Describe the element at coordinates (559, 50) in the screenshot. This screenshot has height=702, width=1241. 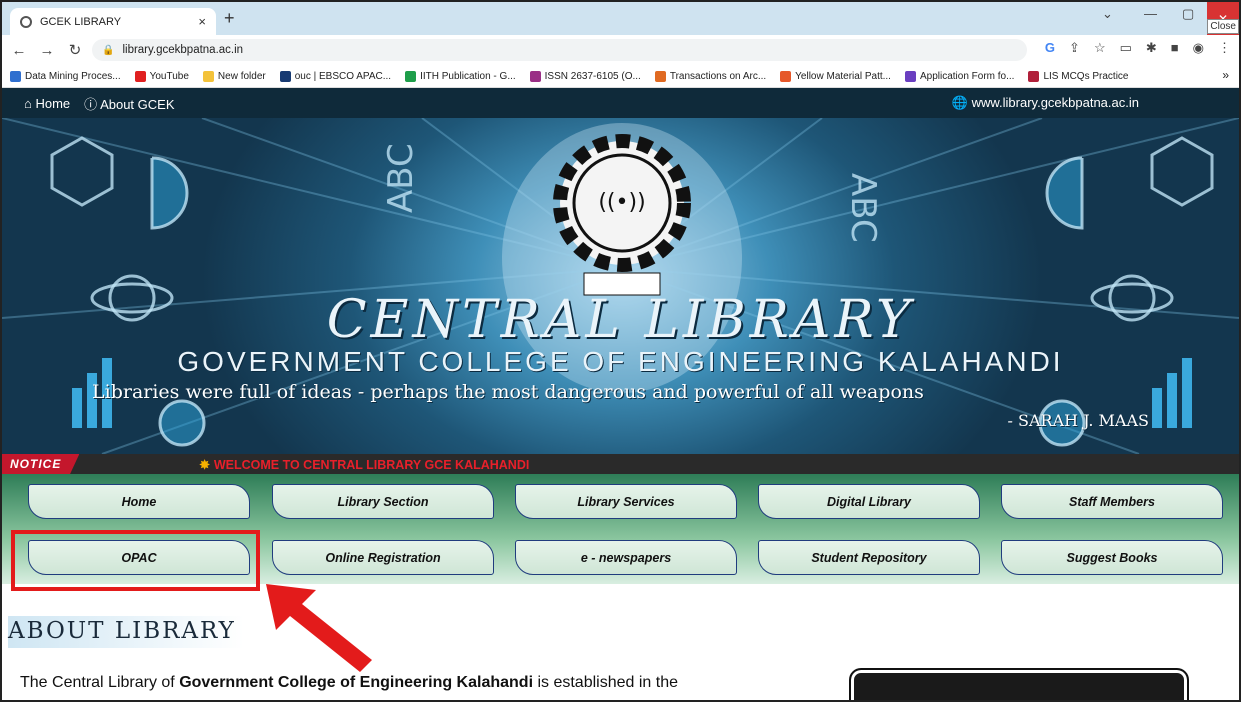
I see `address-bar: 🔒 library.gcekbpatna.ac.in` at that location.